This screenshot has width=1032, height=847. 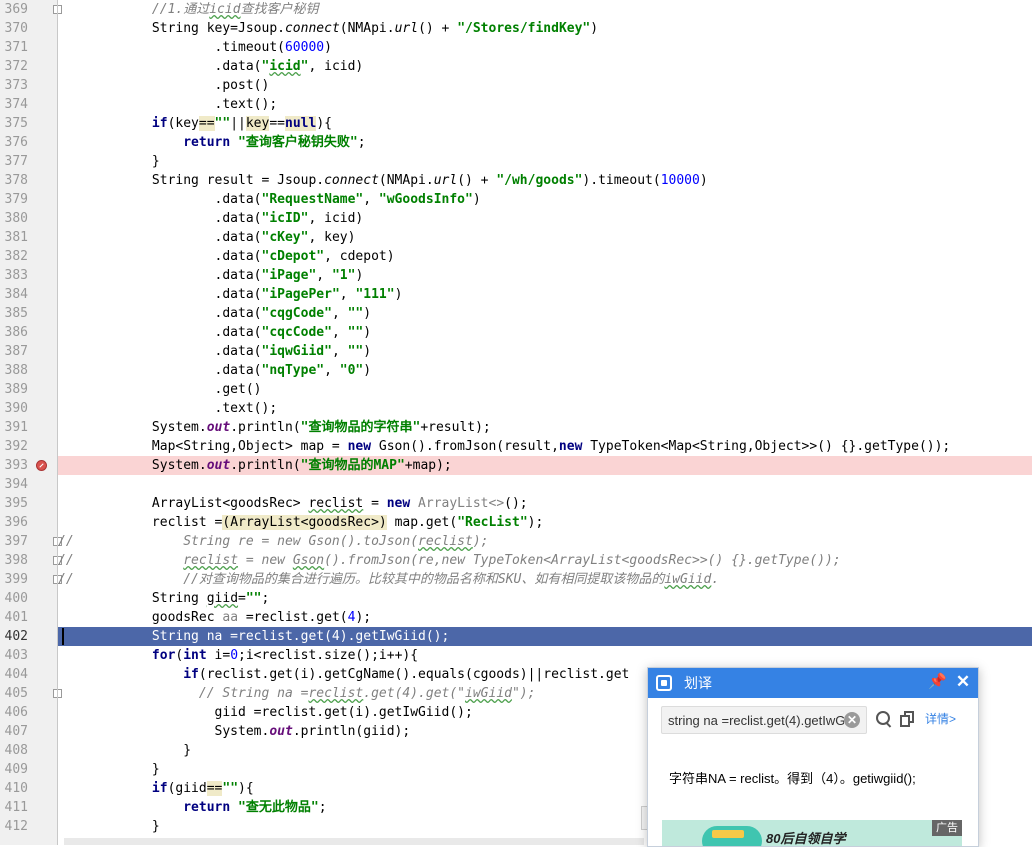 What do you see at coordinates (812, 833) in the screenshot?
I see `ad-banner: 80后自领自学 广告` at bounding box center [812, 833].